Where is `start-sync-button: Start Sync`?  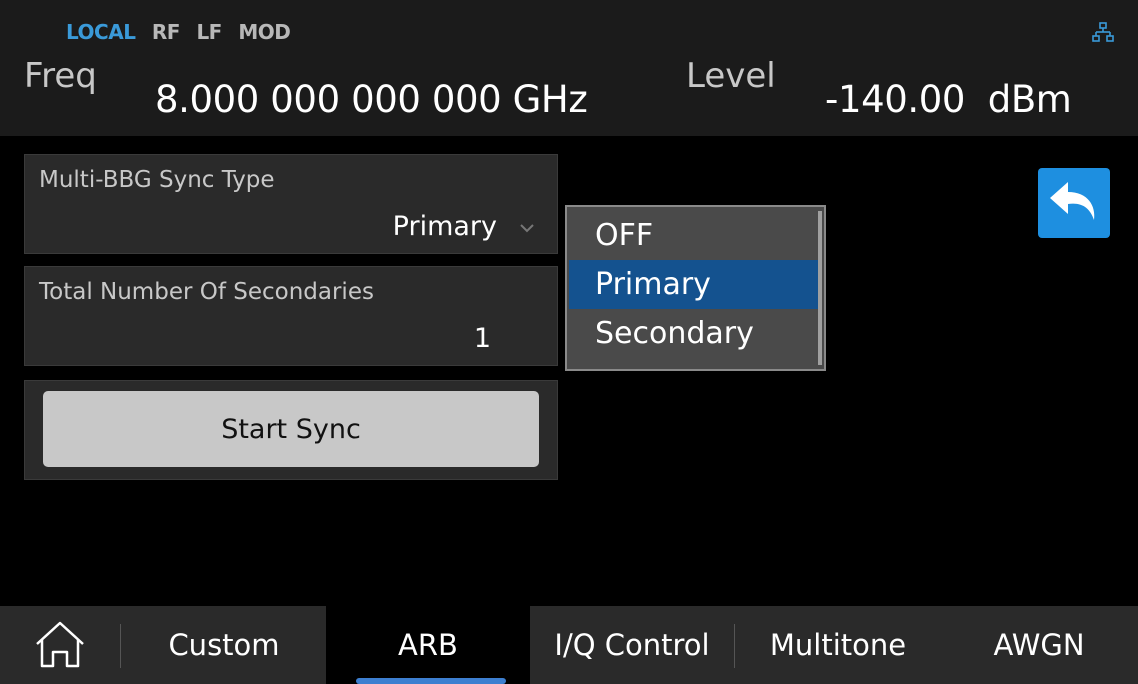
start-sync-button: Start Sync is located at coordinates (291, 429).